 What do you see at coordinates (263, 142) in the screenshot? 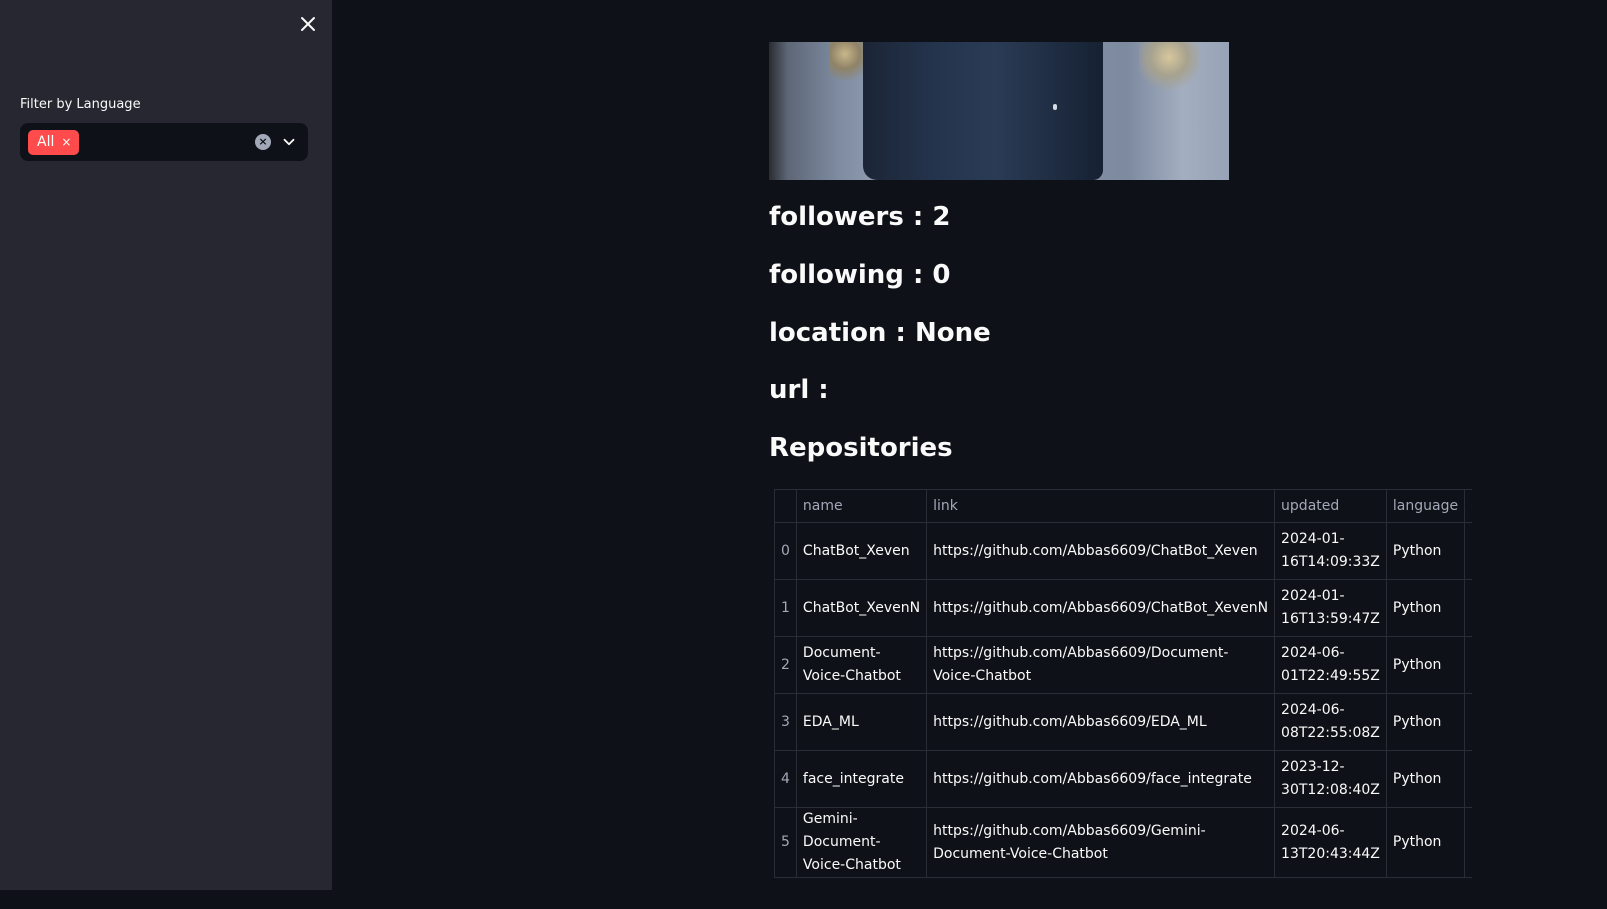
I see `clear-icon: ×` at bounding box center [263, 142].